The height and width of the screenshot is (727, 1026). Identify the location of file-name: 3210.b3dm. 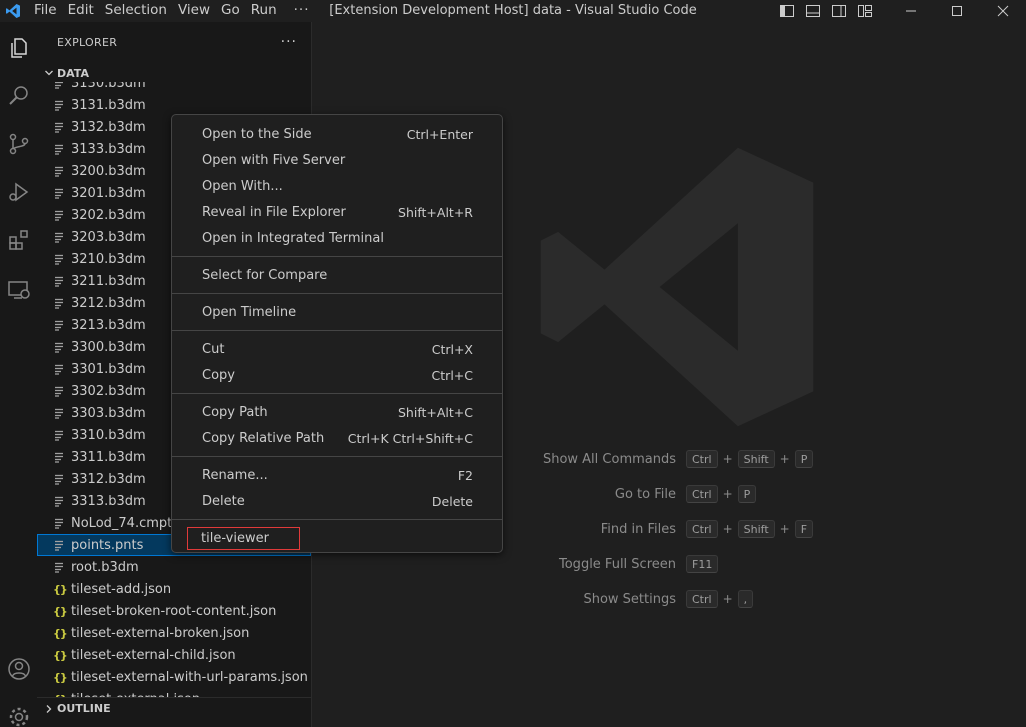
(108, 259).